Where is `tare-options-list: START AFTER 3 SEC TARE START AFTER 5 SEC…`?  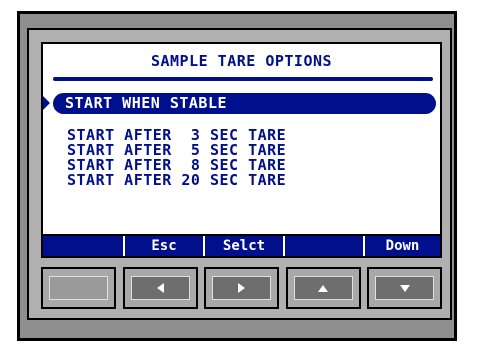 tare-options-list: START AFTER 3 SEC TARE START AFTER 5 SEC… is located at coordinates (176, 158).